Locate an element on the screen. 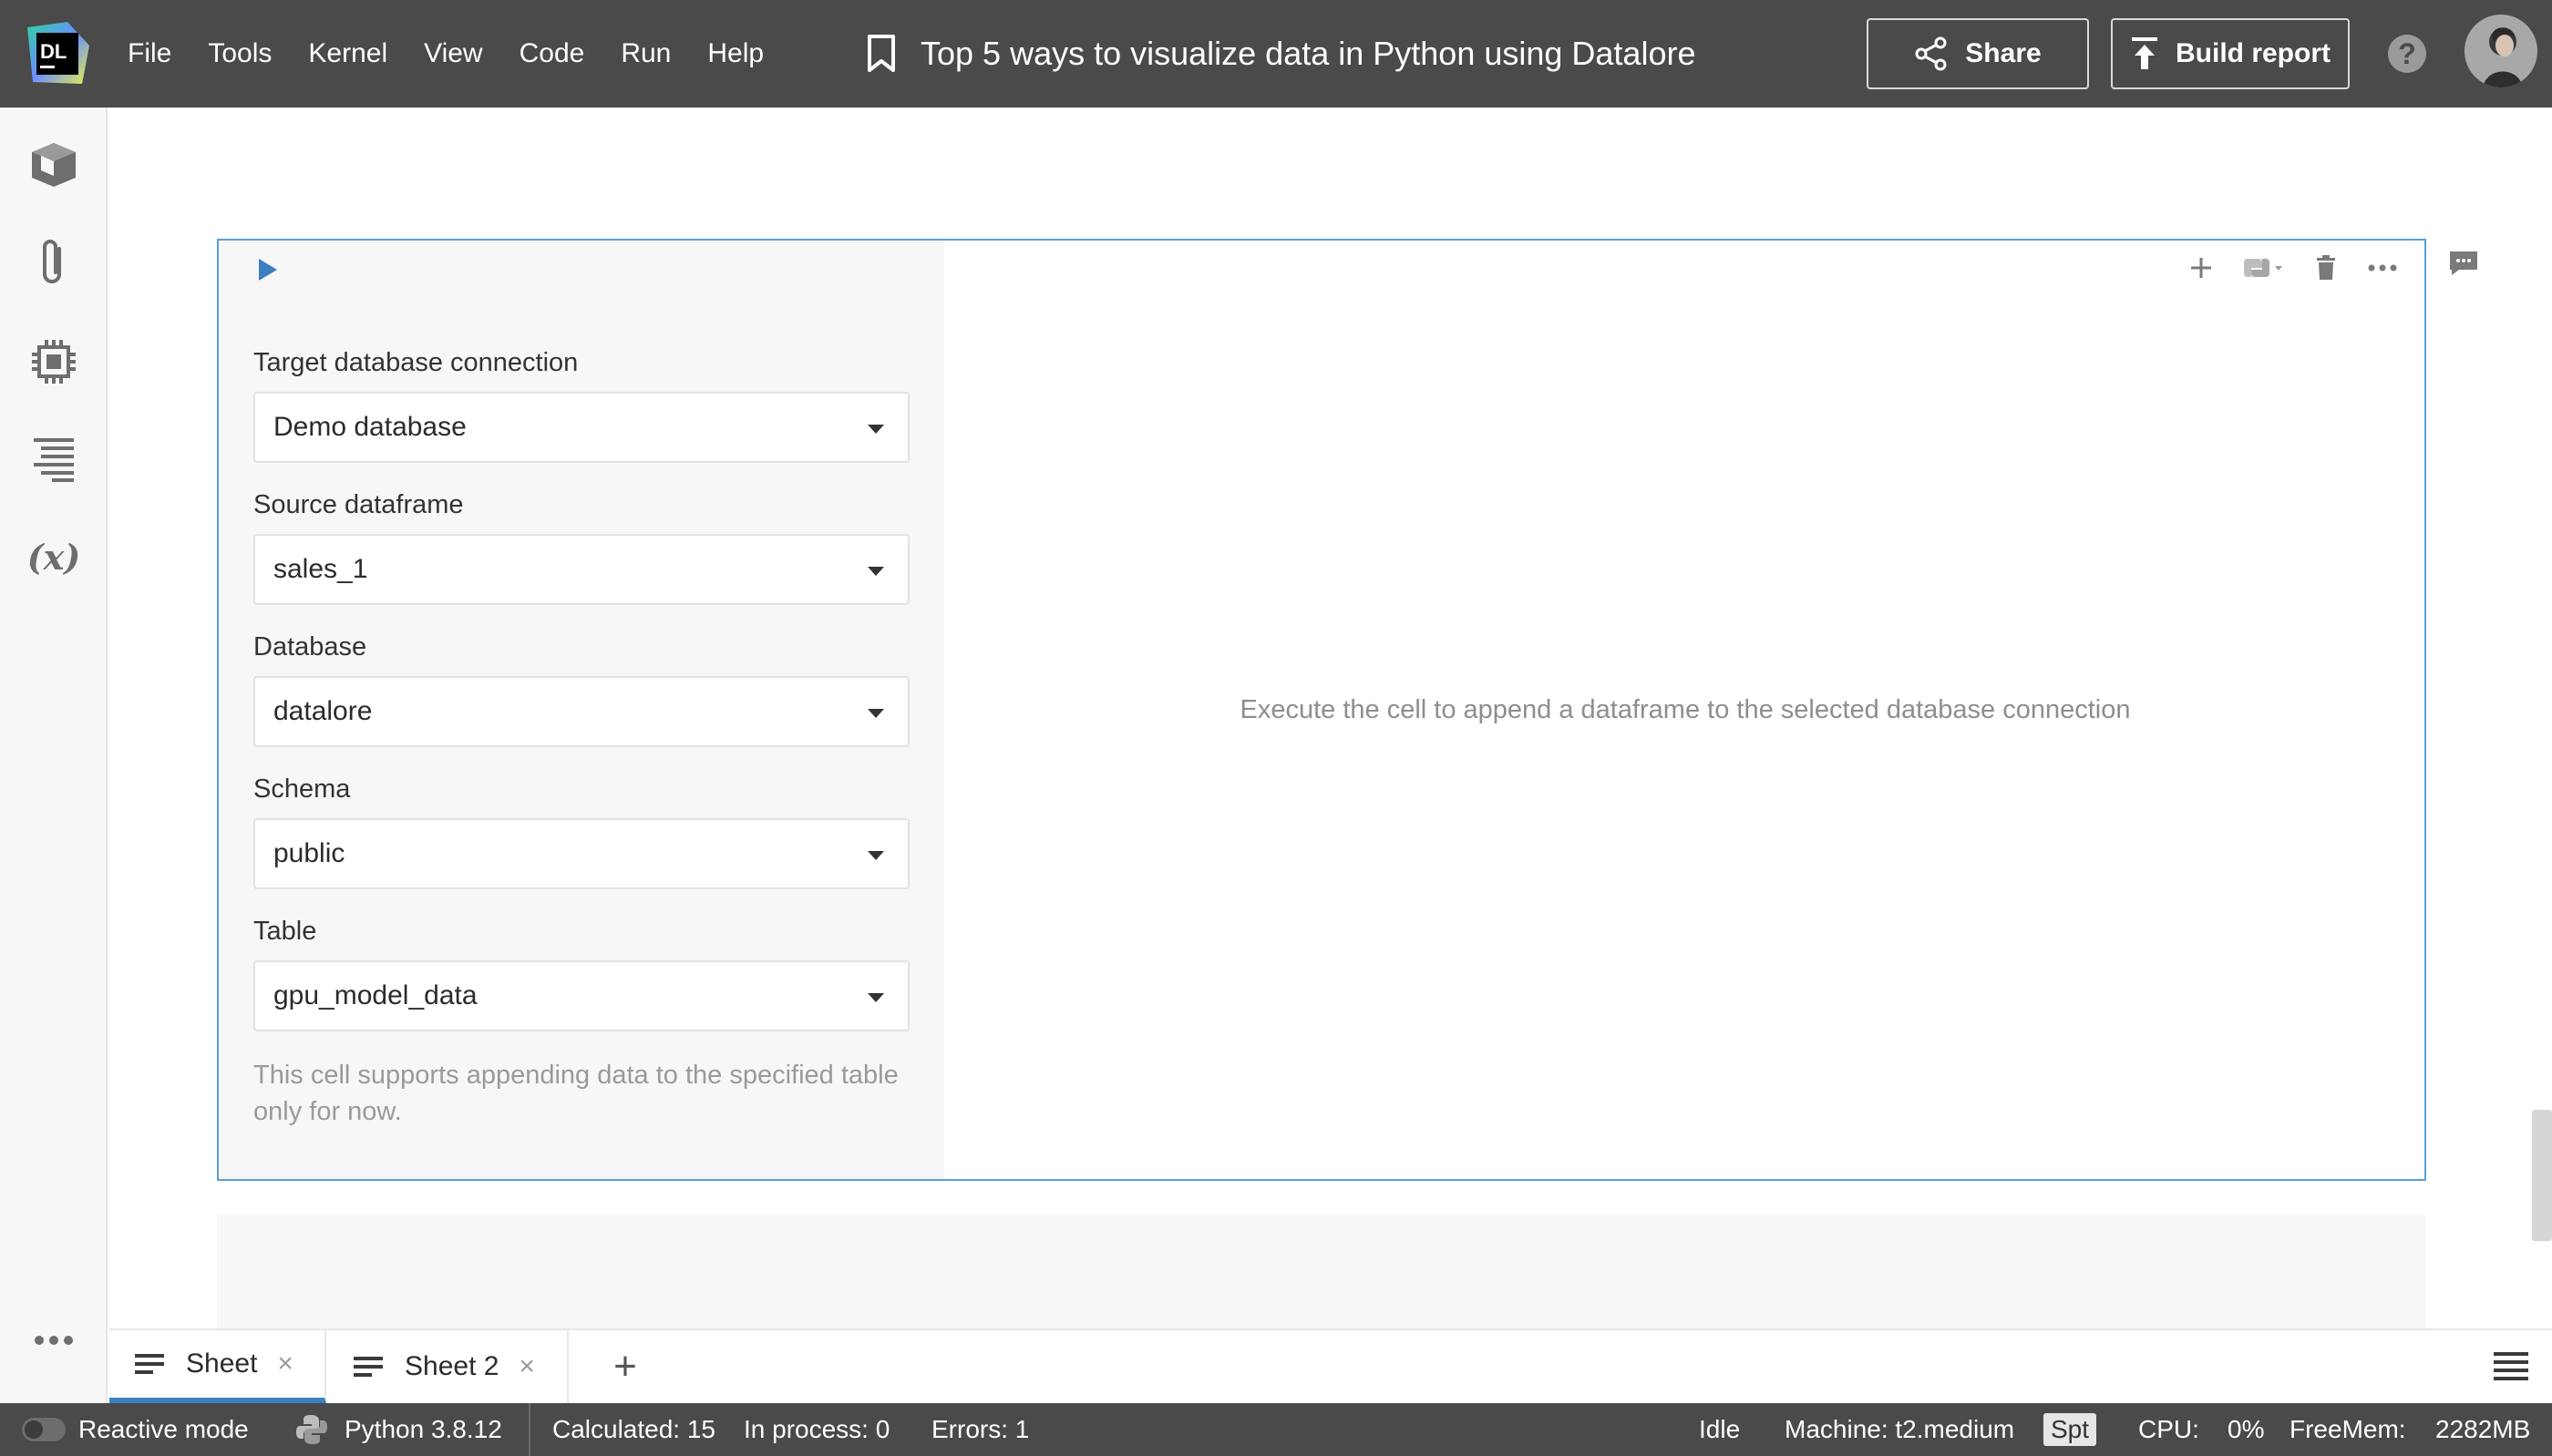  python-version: Python 3.8.12 is located at coordinates (423, 1429).